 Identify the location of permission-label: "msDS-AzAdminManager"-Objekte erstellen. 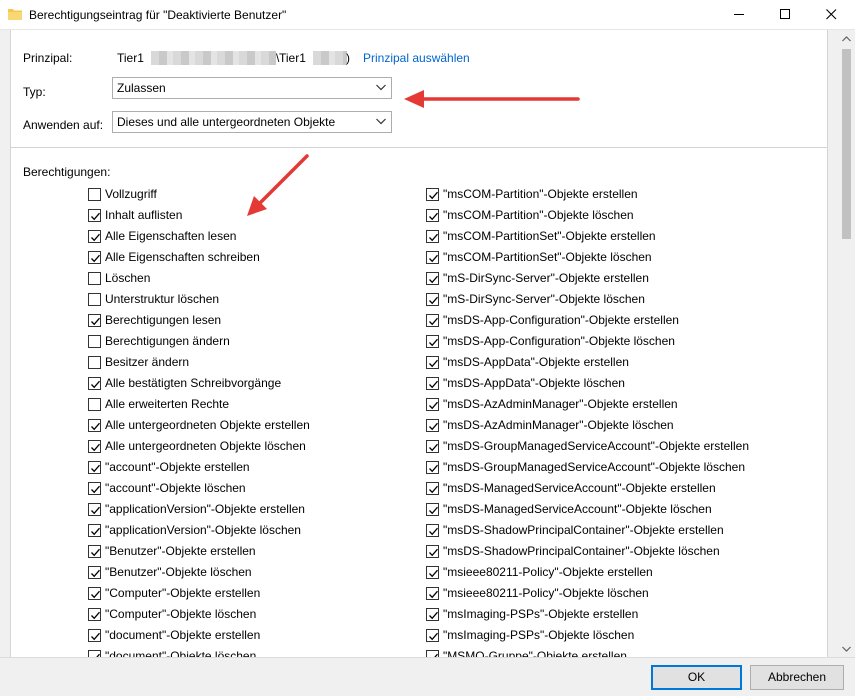
(560, 404).